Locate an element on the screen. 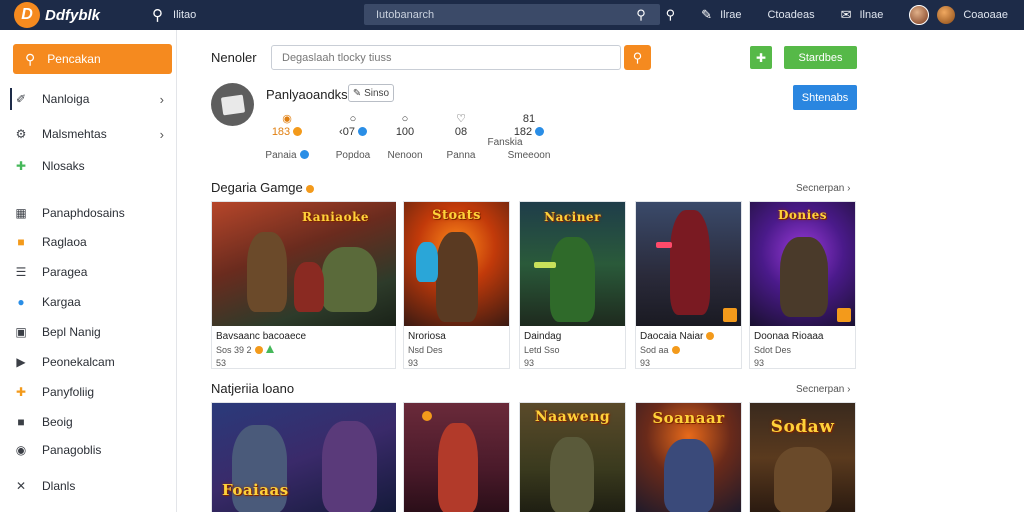 The width and height of the screenshot is (1024, 512). game-card: Foaiaas is located at coordinates (303, 457).